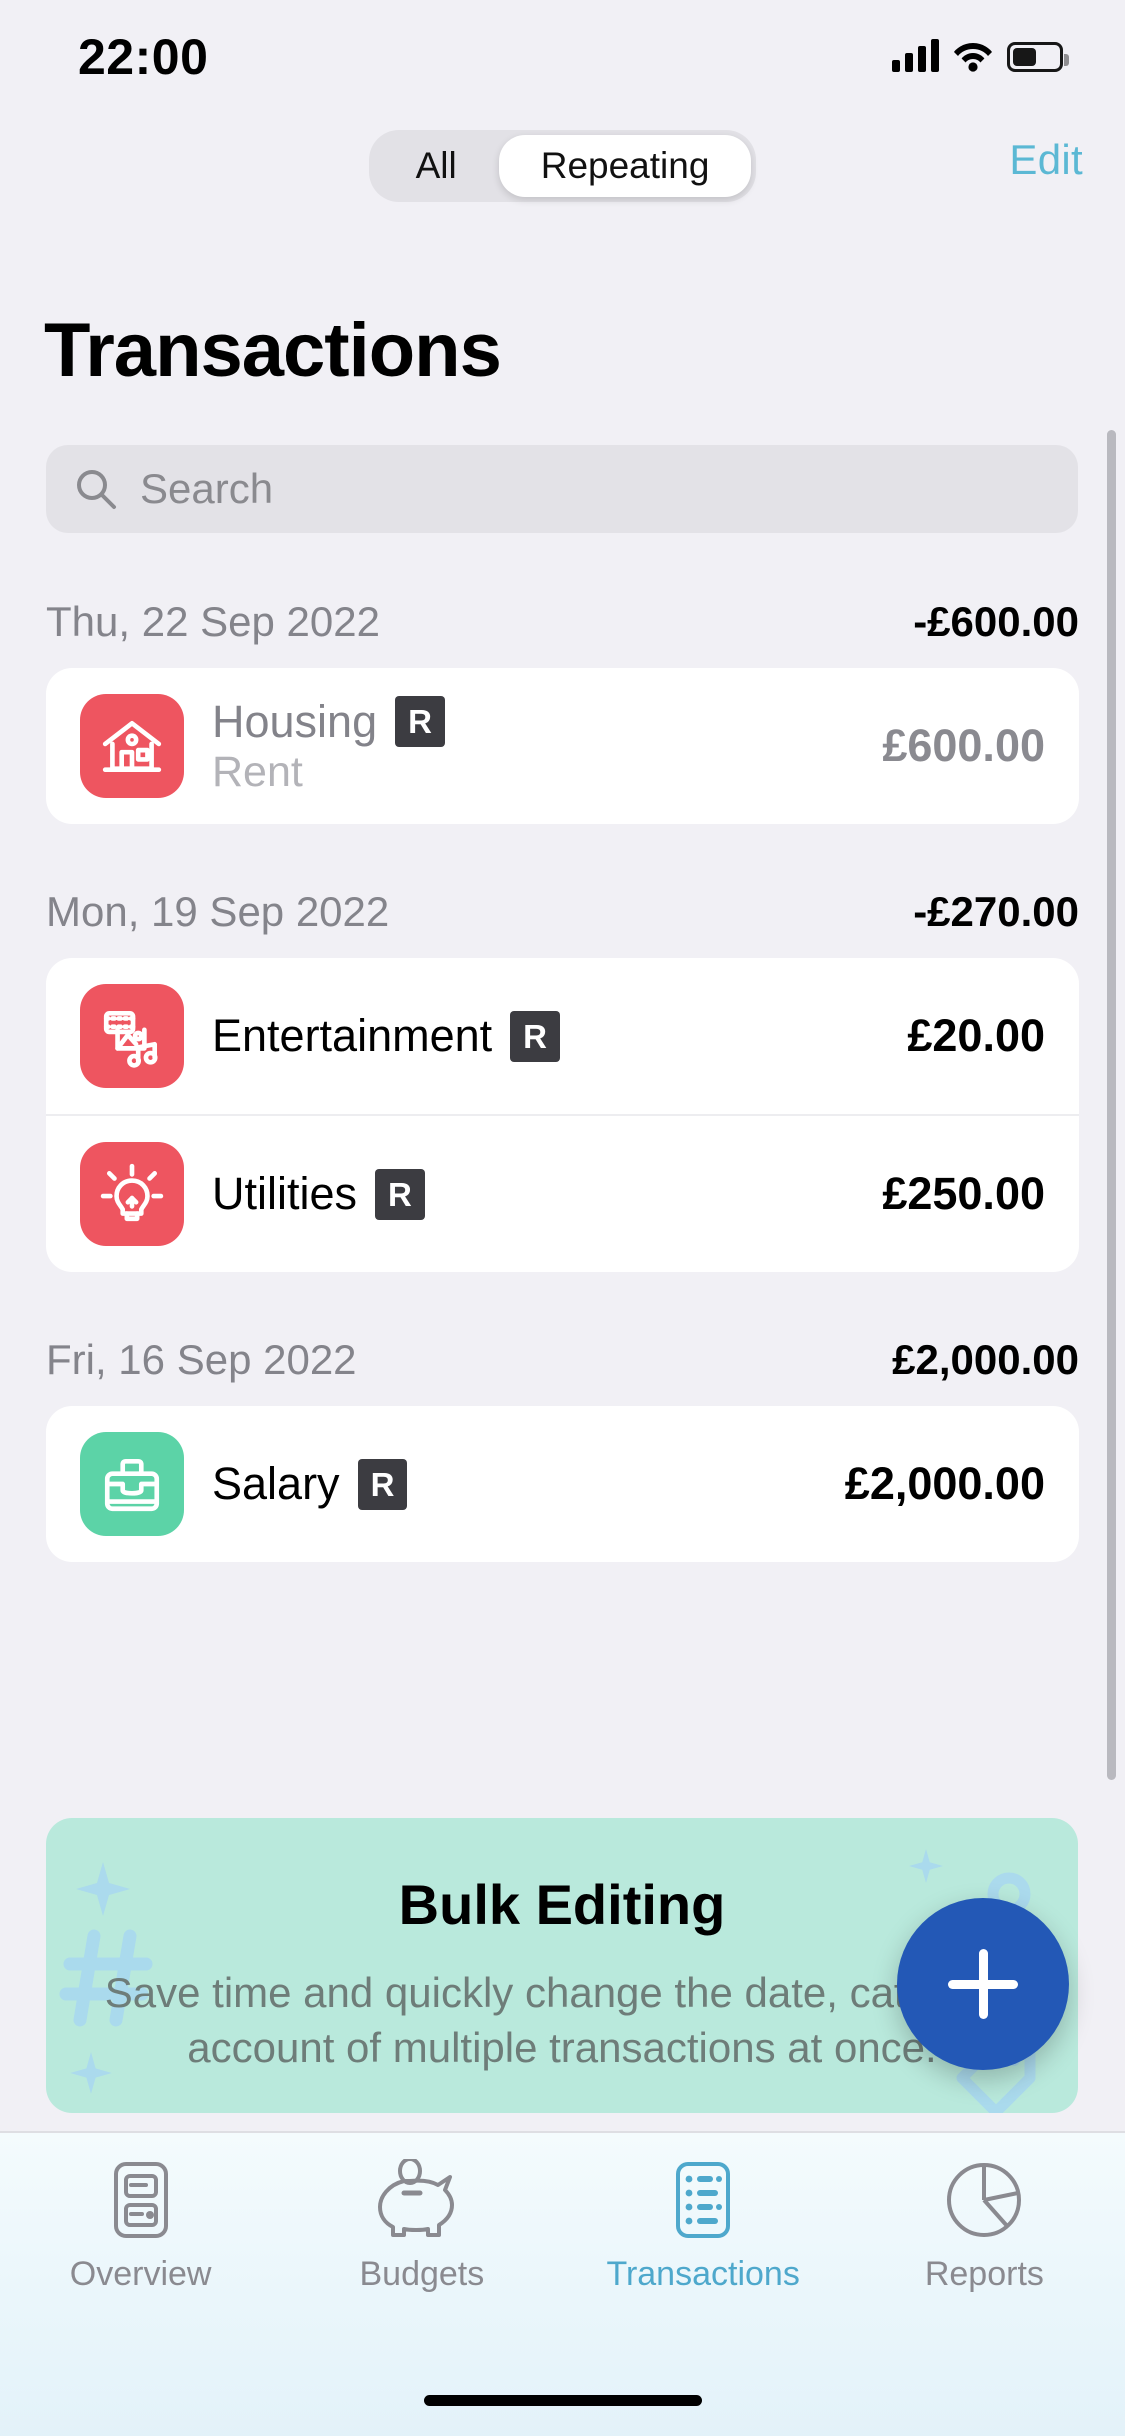  I want to click on transaction-details: Entertainment R, so click(551, 1036).